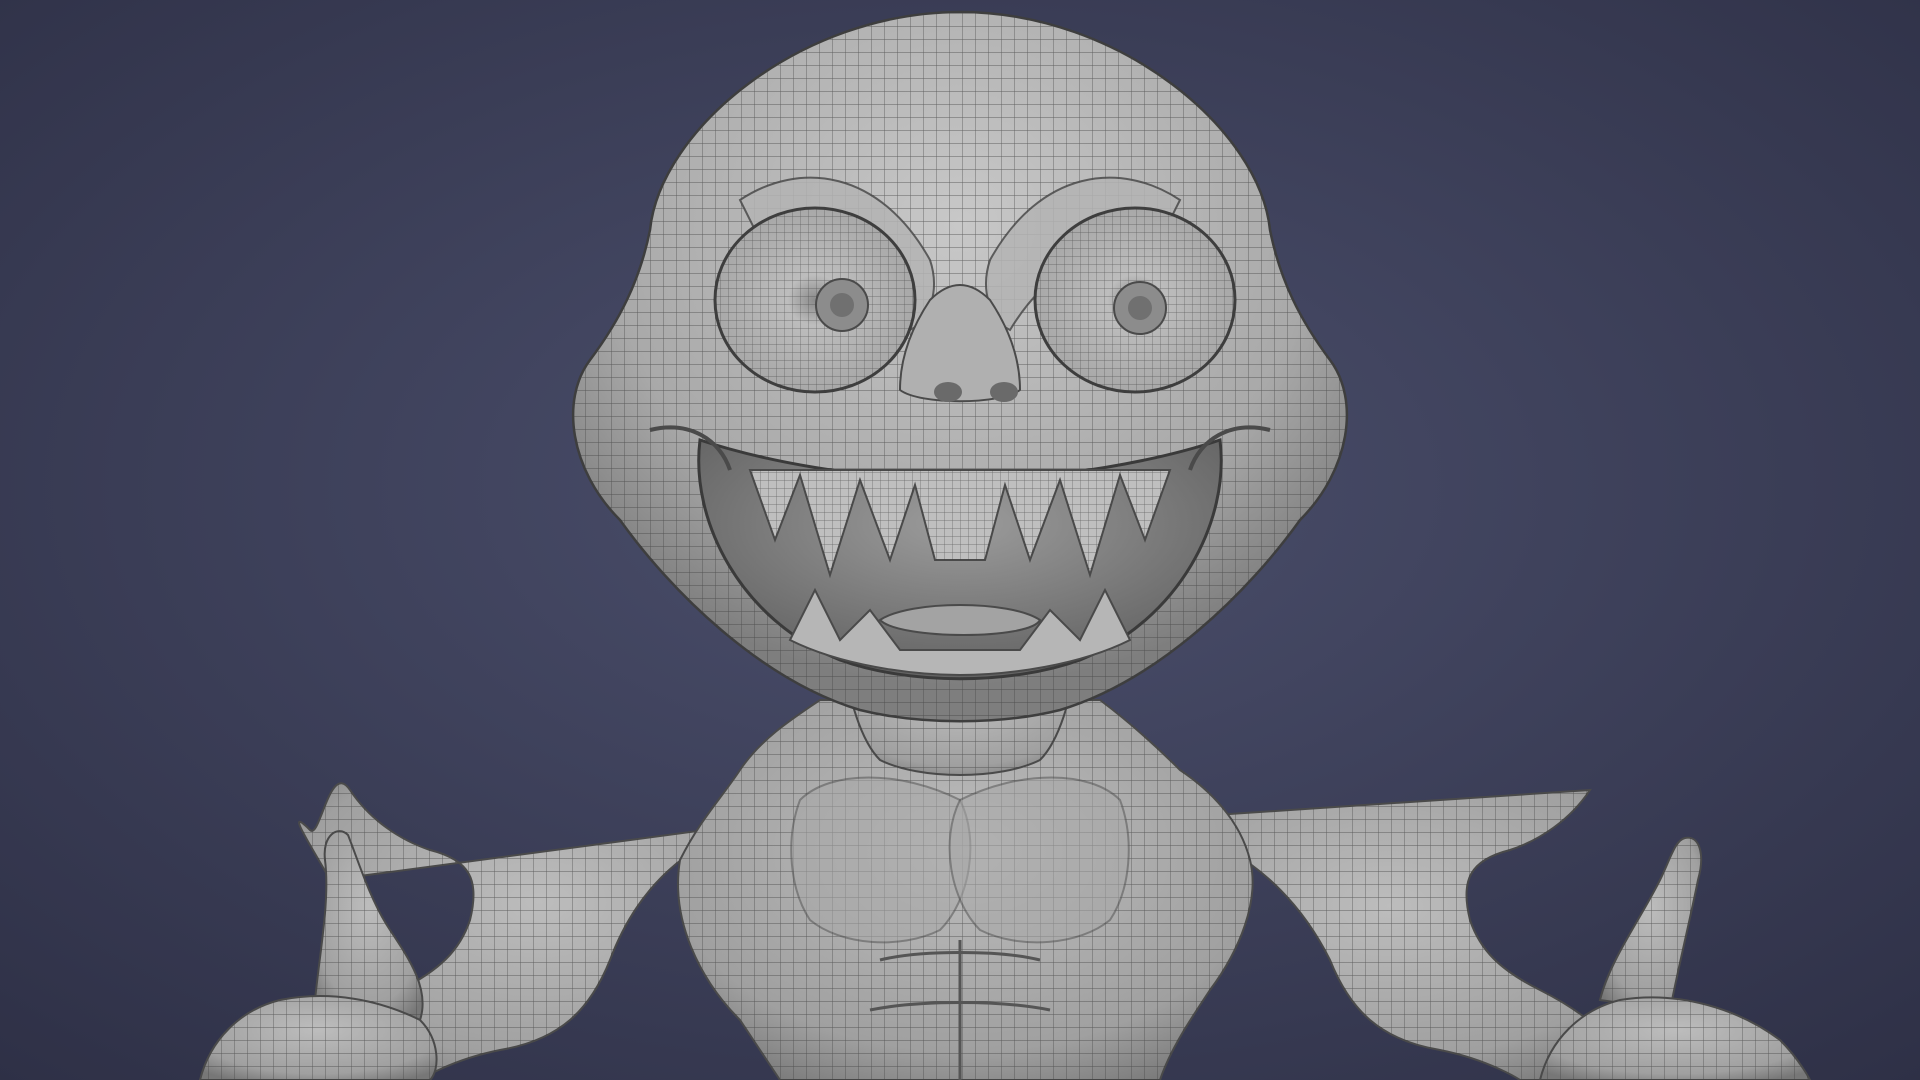 This screenshot has height=1080, width=1920. What do you see at coordinates (815, 300) in the screenshot?
I see `left-eye` at bounding box center [815, 300].